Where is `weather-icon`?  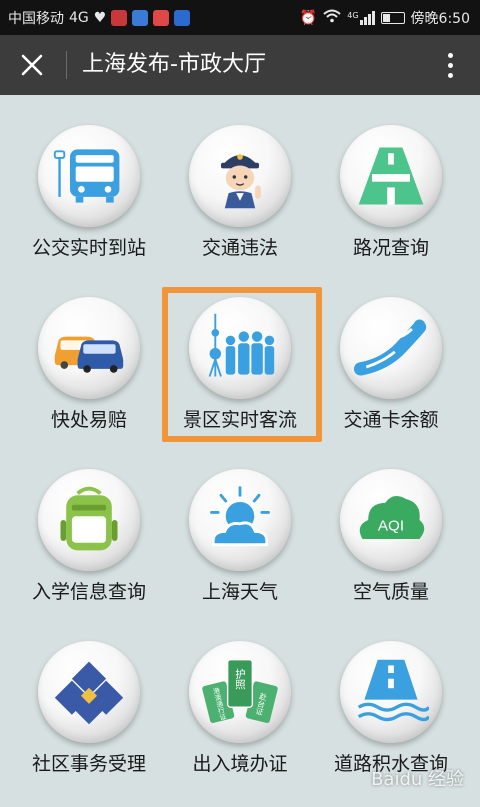 weather-icon is located at coordinates (240, 516).